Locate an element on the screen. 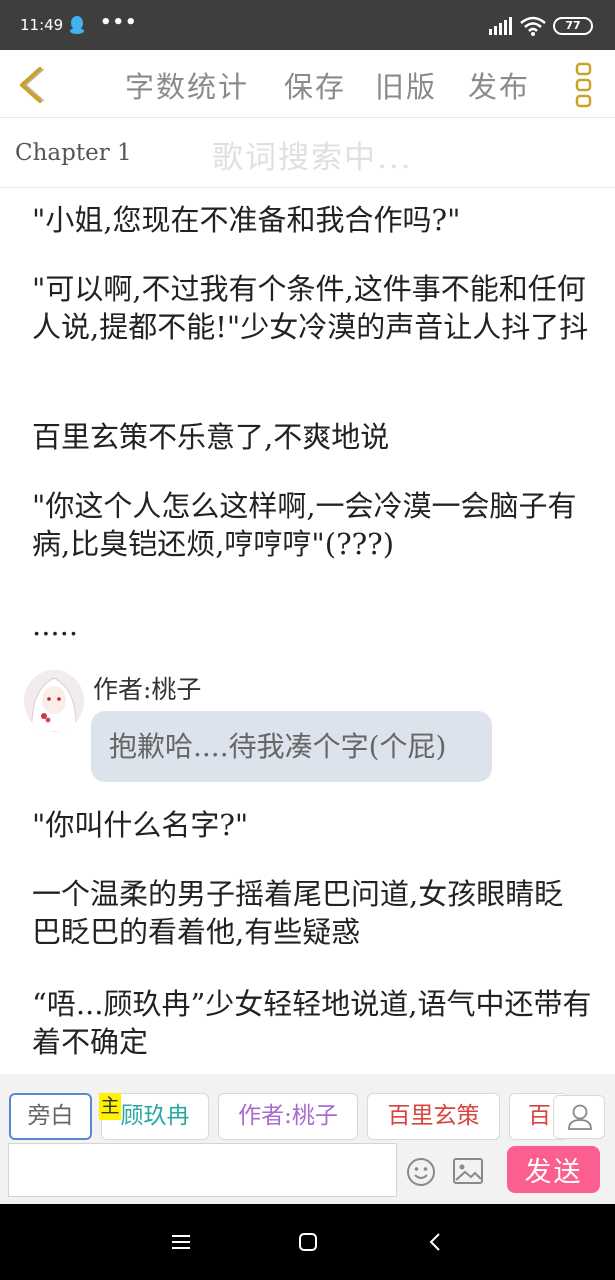 The width and height of the screenshot is (615, 1280). author-name: 作者:桃子 is located at coordinates (147, 689).